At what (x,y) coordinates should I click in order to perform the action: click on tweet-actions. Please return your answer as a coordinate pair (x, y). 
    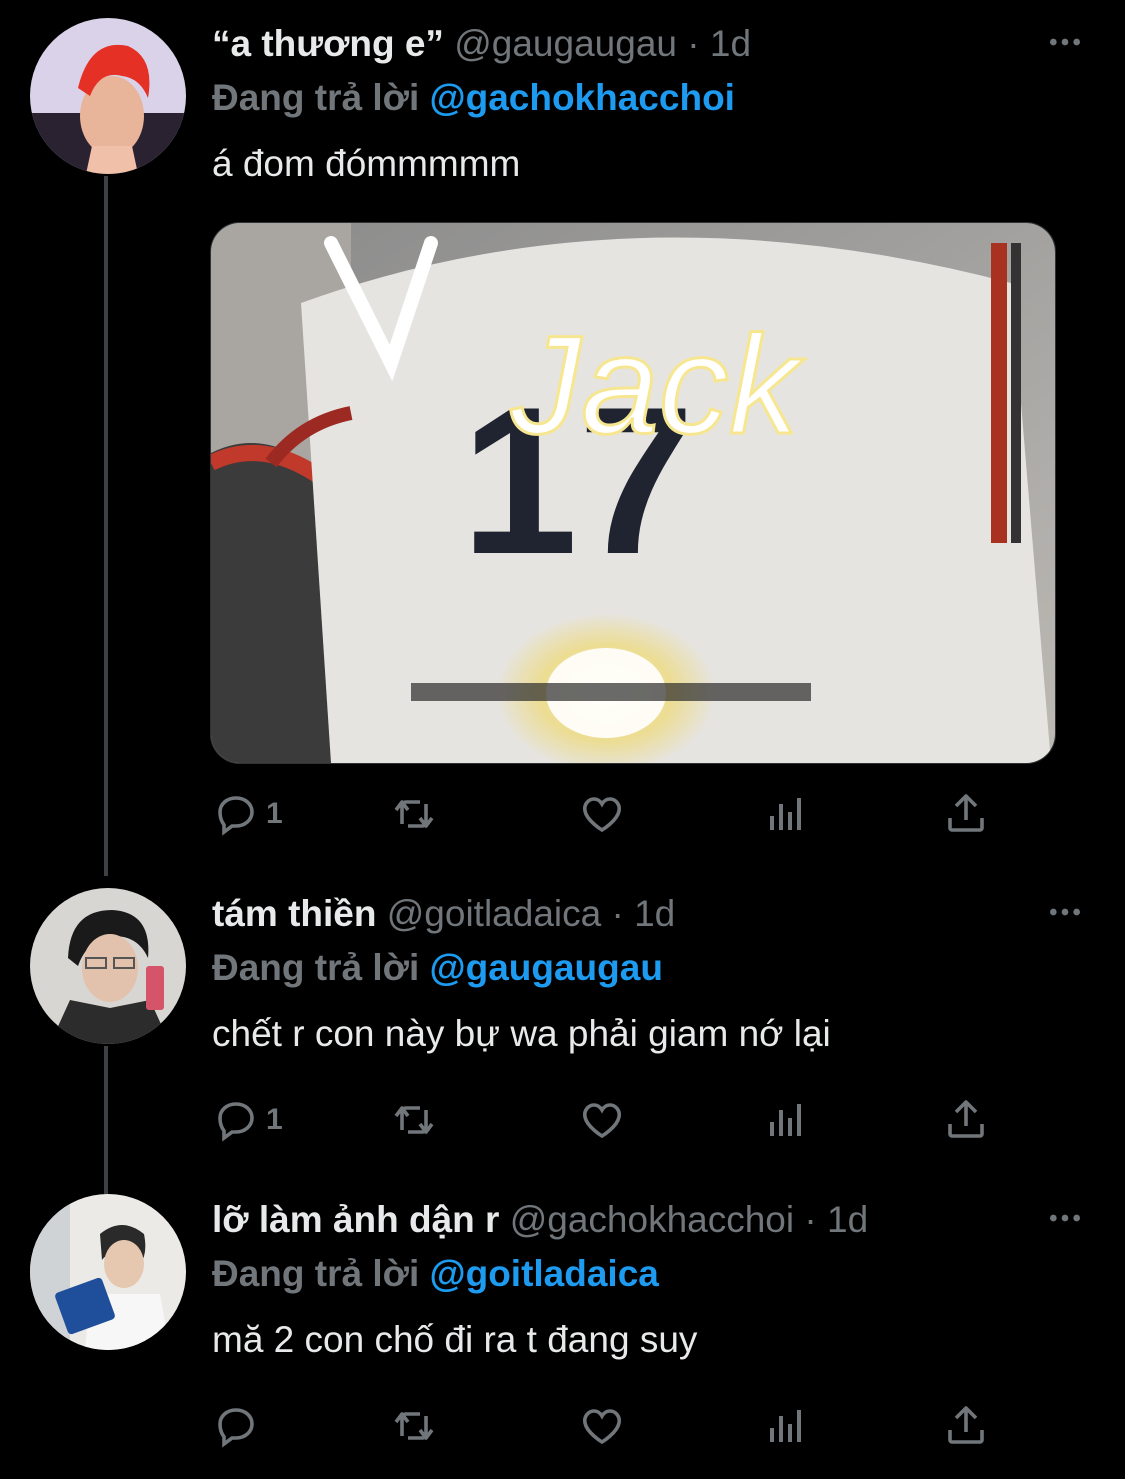
    Looking at the image, I should click on (607, 1426).